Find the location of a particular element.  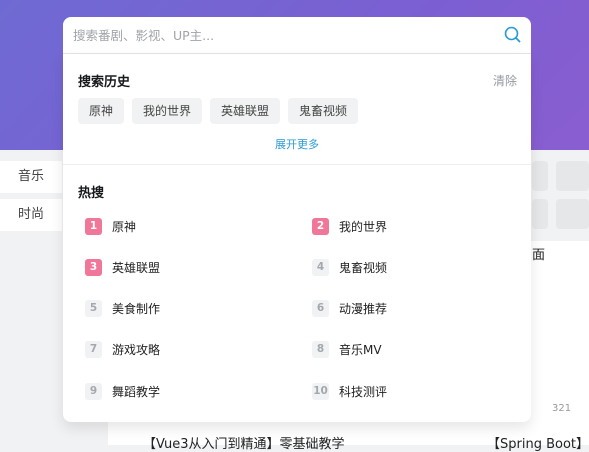

hot-search-item: 5 美食制作 is located at coordinates (185, 309).